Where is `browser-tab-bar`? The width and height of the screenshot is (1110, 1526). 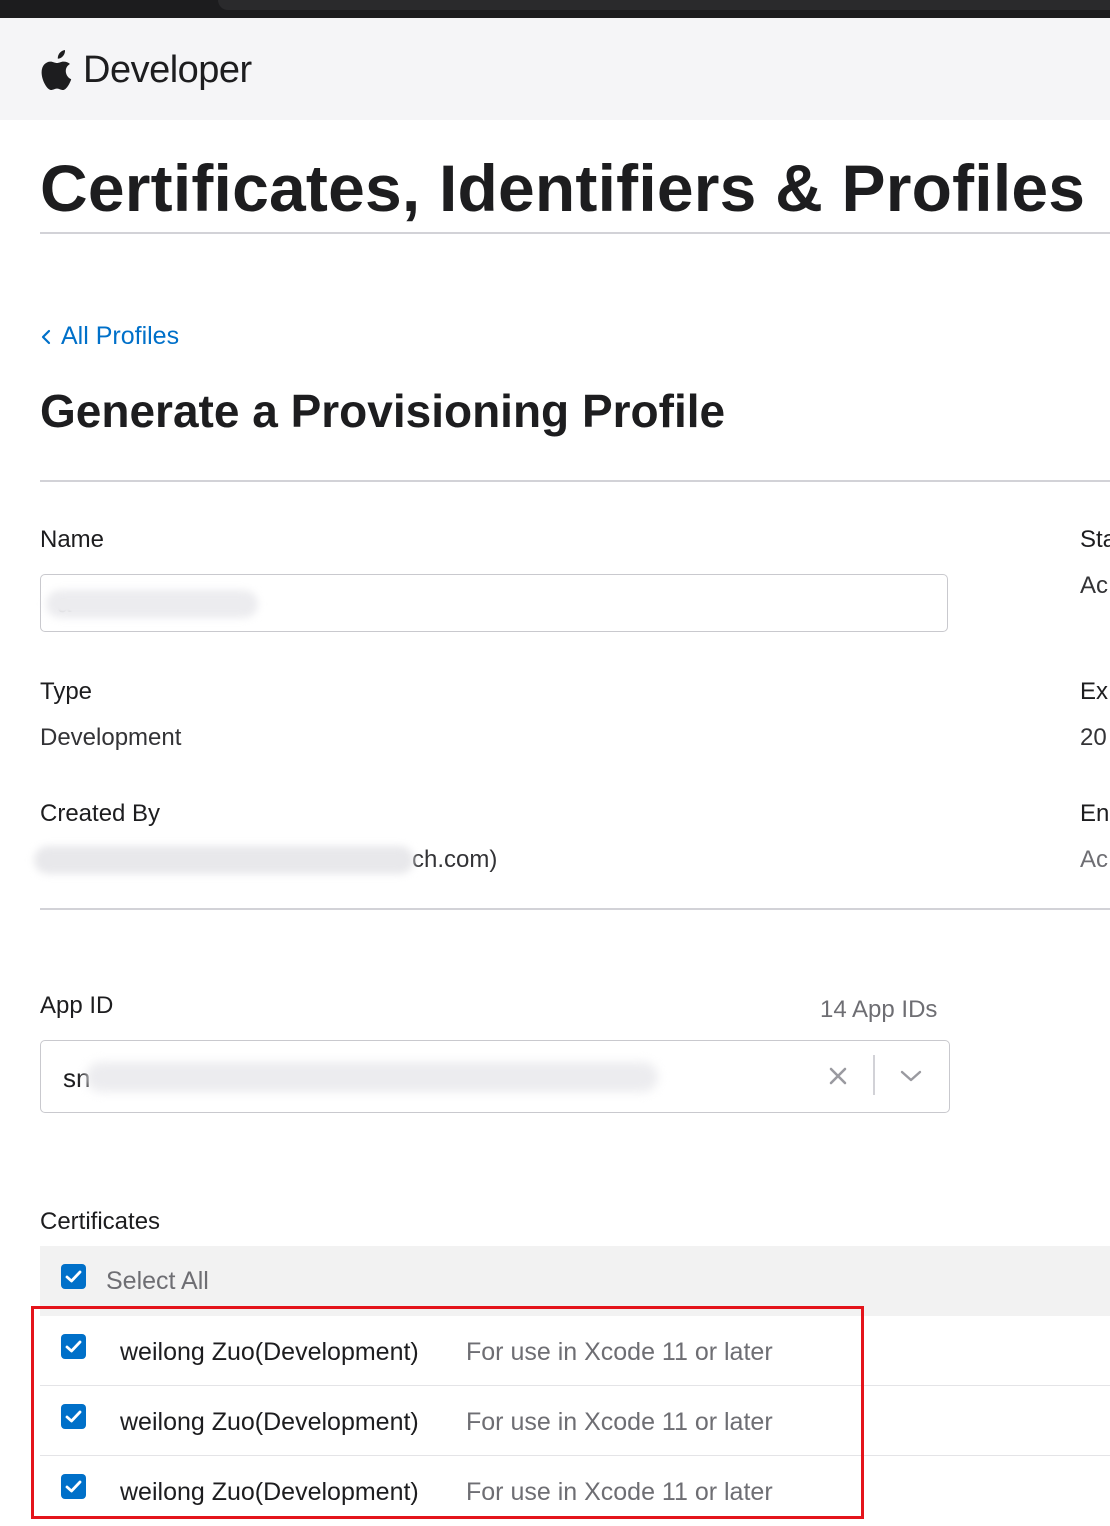
browser-tab-bar is located at coordinates (555, 9).